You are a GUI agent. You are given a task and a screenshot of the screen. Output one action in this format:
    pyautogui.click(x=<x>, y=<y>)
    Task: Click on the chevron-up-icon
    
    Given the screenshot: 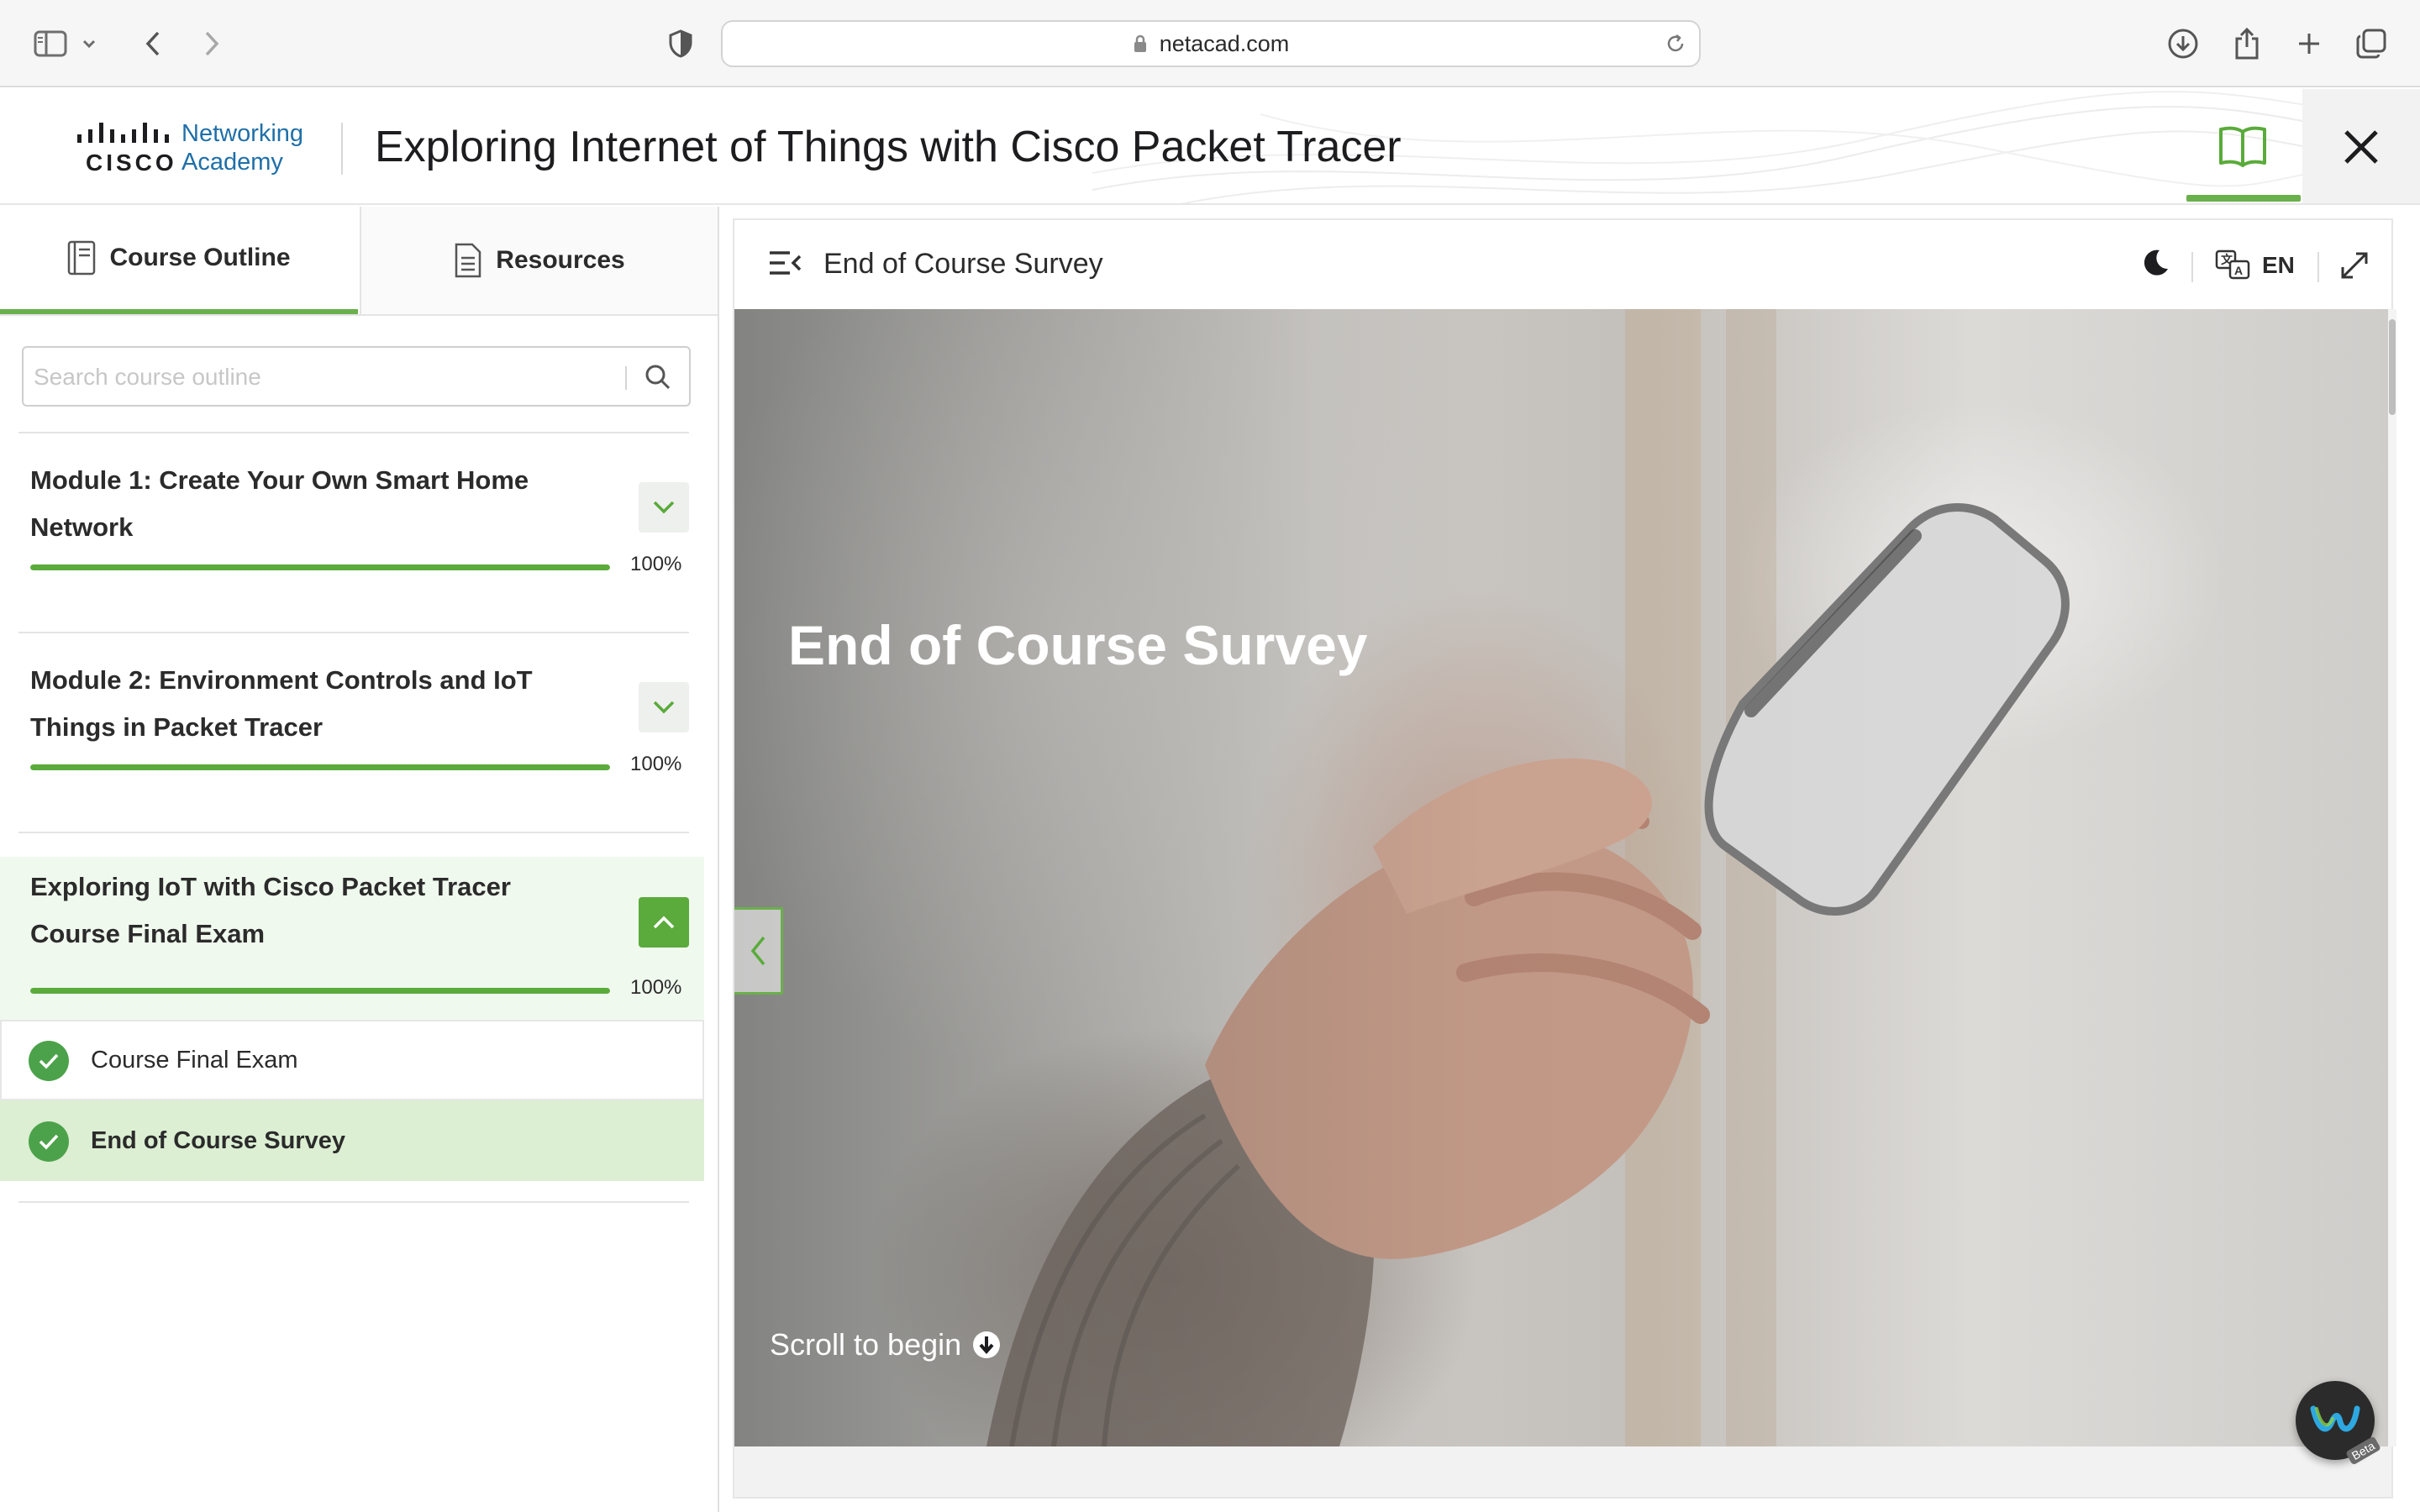 What is the action you would take?
    pyautogui.click(x=664, y=922)
    